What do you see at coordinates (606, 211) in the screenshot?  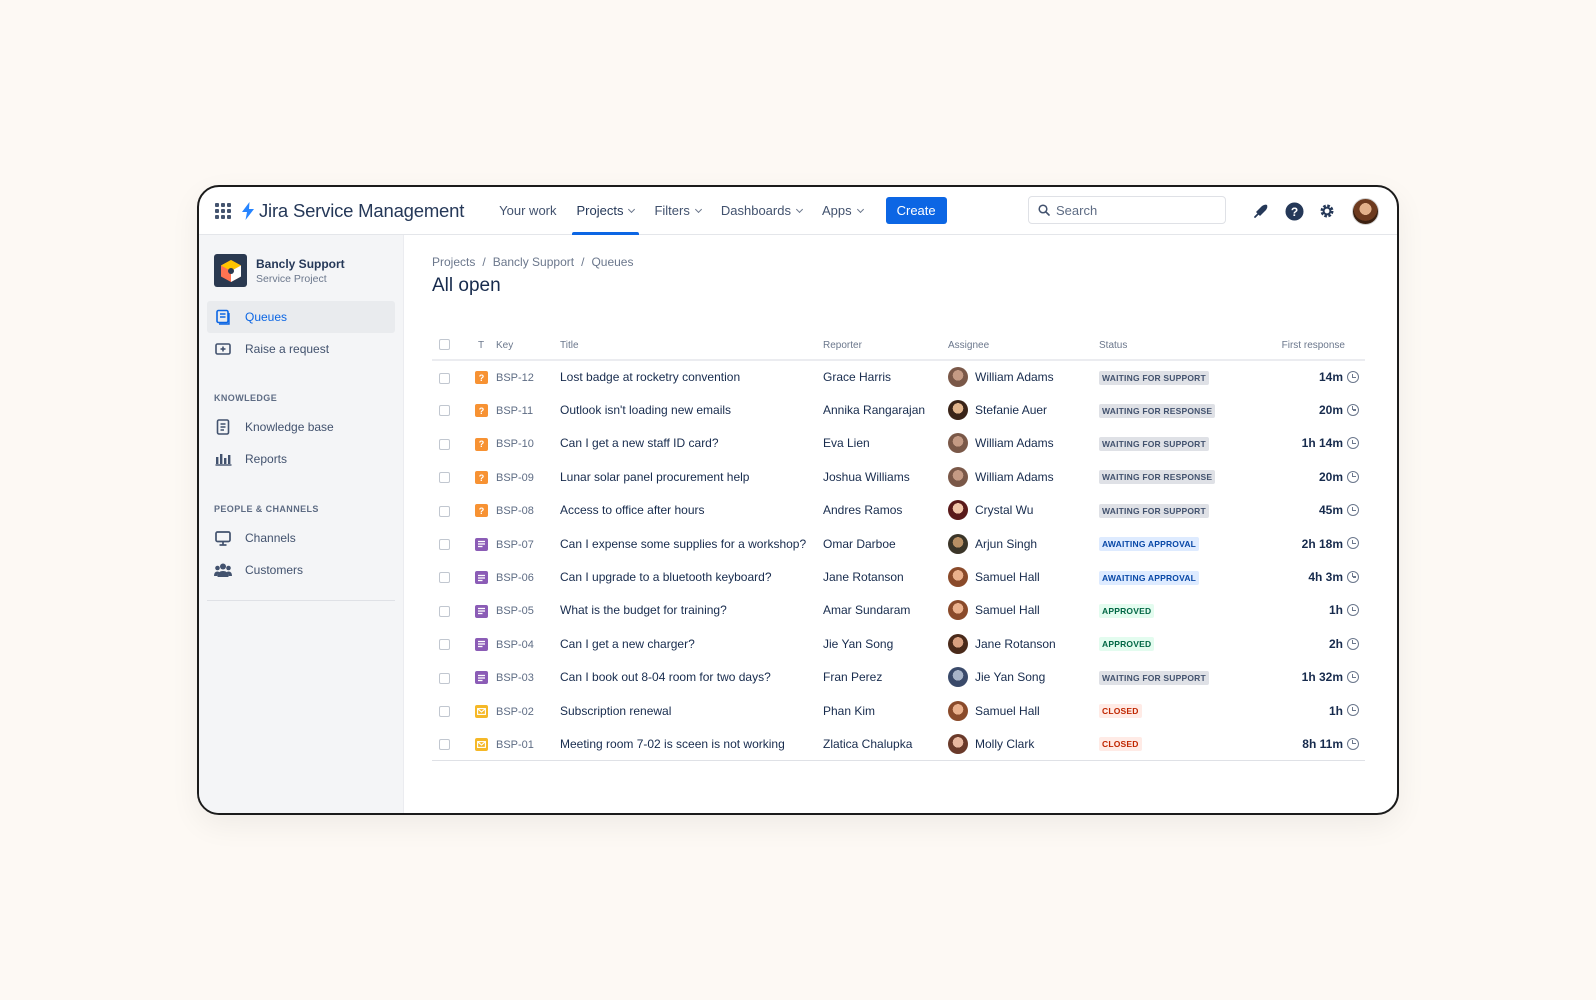 I see `nav-projects: Projects` at bounding box center [606, 211].